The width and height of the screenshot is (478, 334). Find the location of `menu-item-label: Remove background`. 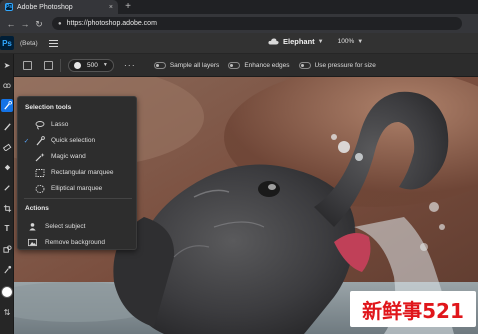

menu-item-label: Remove background is located at coordinates (75, 242).